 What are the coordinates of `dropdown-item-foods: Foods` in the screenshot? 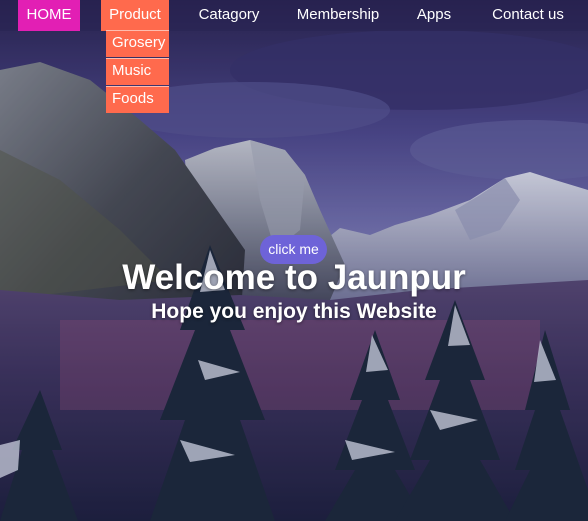 It's located at (137, 99).